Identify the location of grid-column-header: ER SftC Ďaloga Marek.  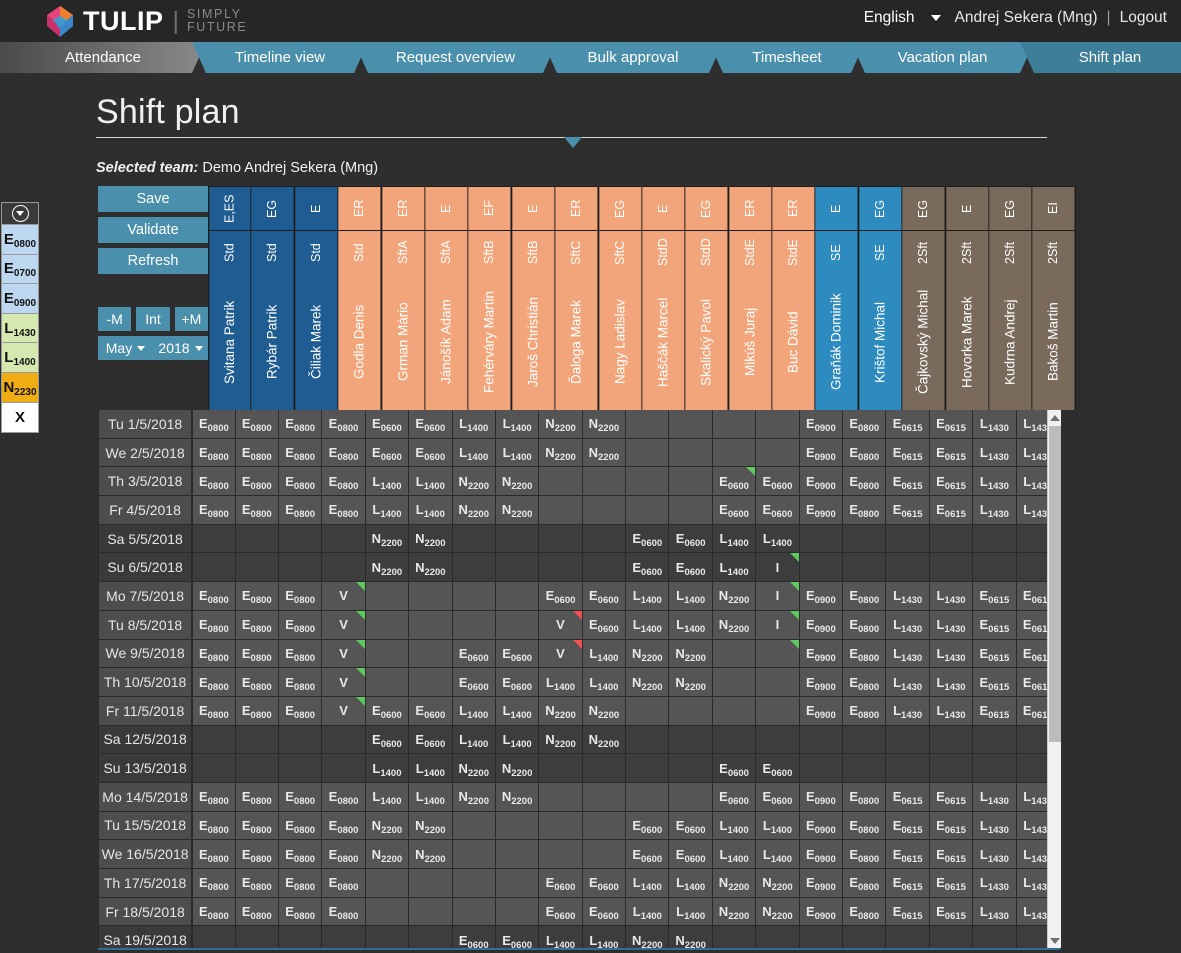
(577, 298).